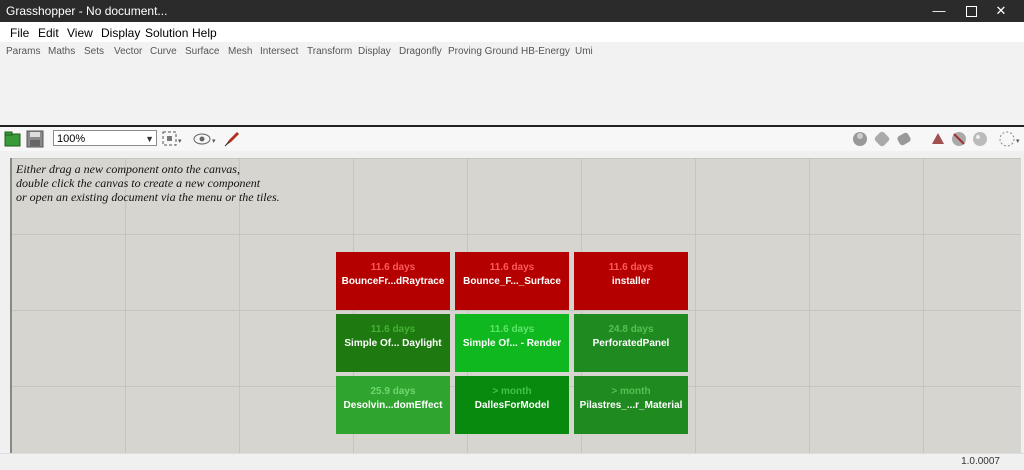 The height and width of the screenshot is (470, 1024). I want to click on status-bar: 1.0.0007, so click(512, 461).